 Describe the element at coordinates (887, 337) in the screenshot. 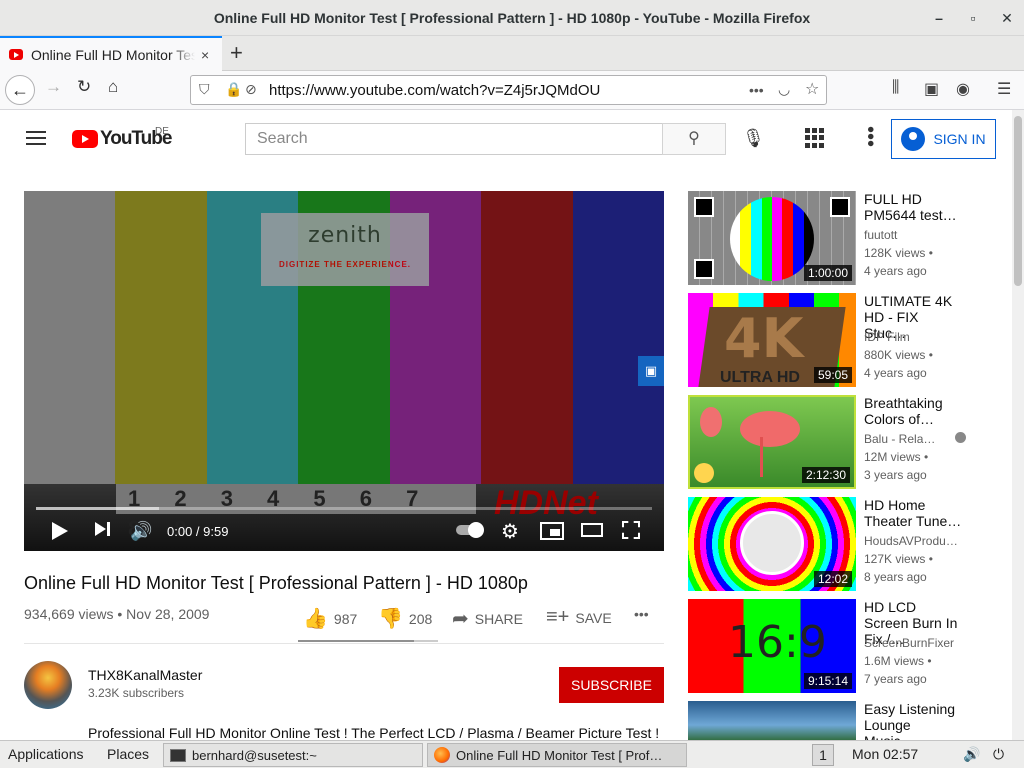

I see `recommendation-channel: IDP Film` at that location.